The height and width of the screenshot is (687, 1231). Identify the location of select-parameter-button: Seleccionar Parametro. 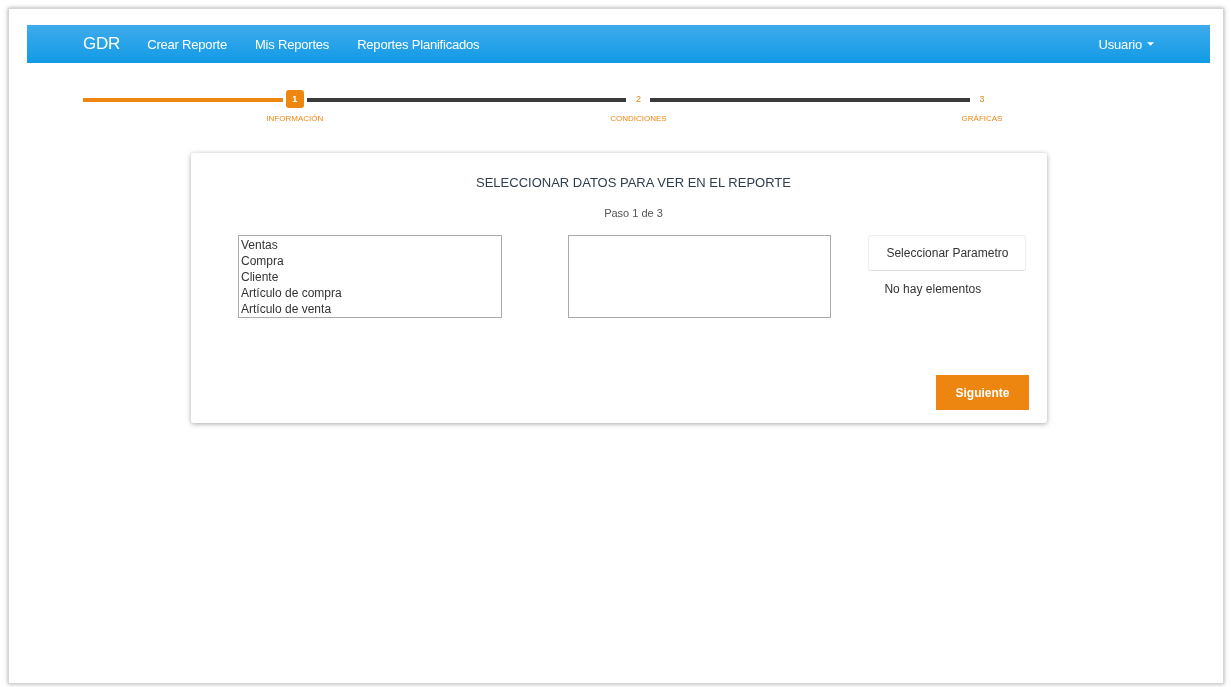
(947, 253).